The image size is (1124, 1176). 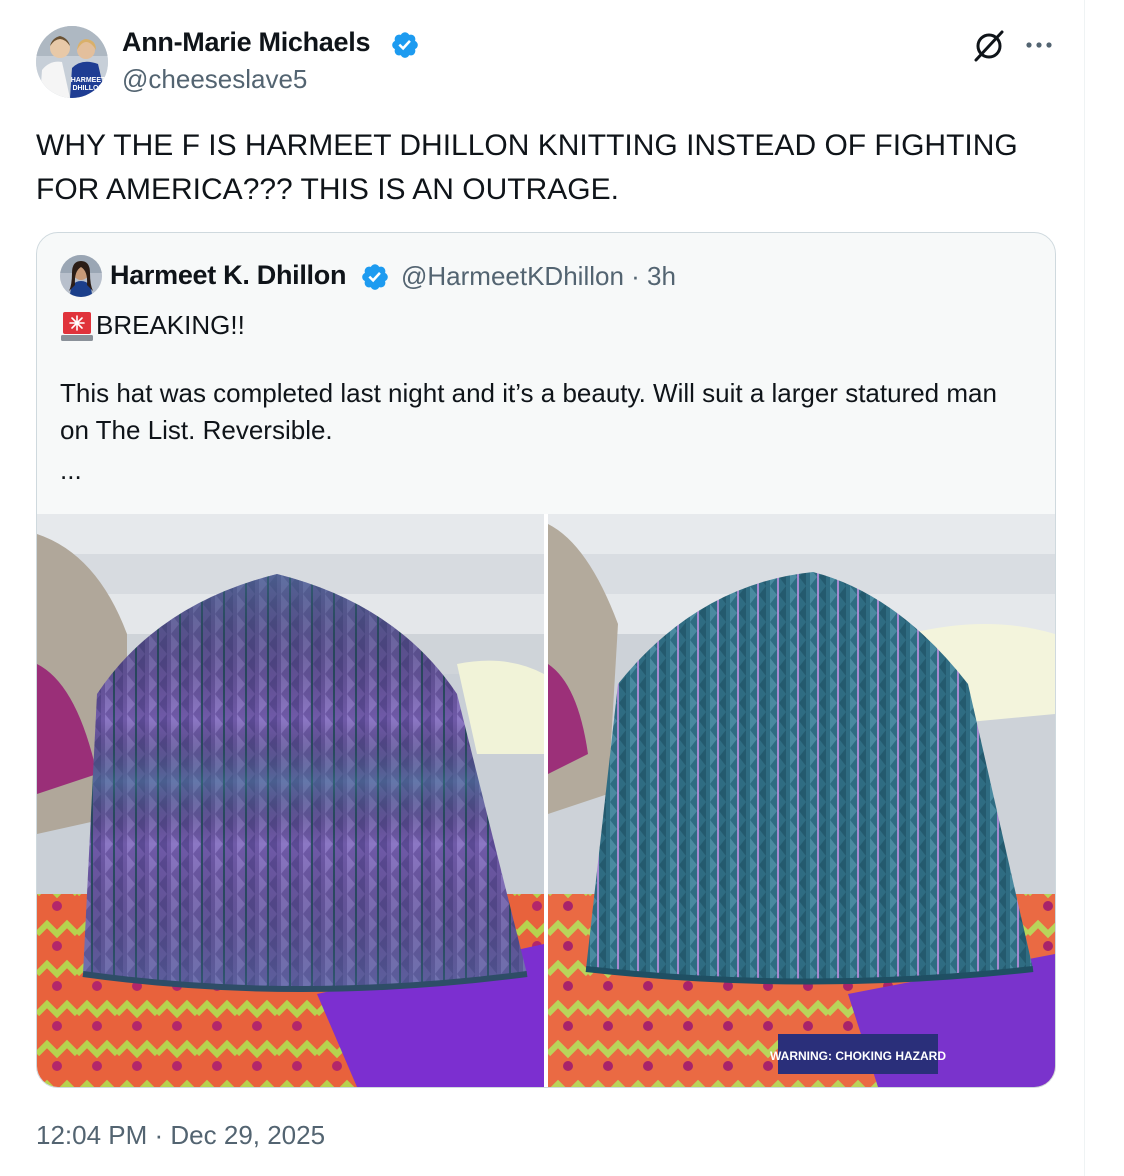 I want to click on tweet-timestamp: 12:04 PM · Dec 29, 2025, so click(x=180, y=1135).